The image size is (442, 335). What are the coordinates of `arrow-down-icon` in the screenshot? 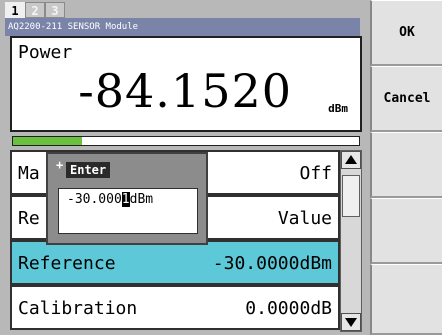 It's located at (351, 322).